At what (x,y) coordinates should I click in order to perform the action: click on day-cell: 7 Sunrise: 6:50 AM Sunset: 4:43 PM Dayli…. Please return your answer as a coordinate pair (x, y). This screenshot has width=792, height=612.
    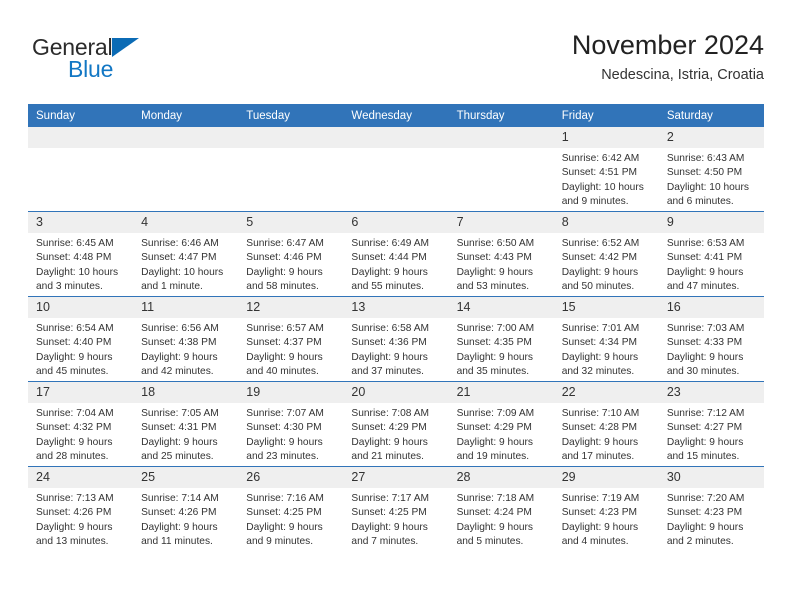
    Looking at the image, I should click on (501, 254).